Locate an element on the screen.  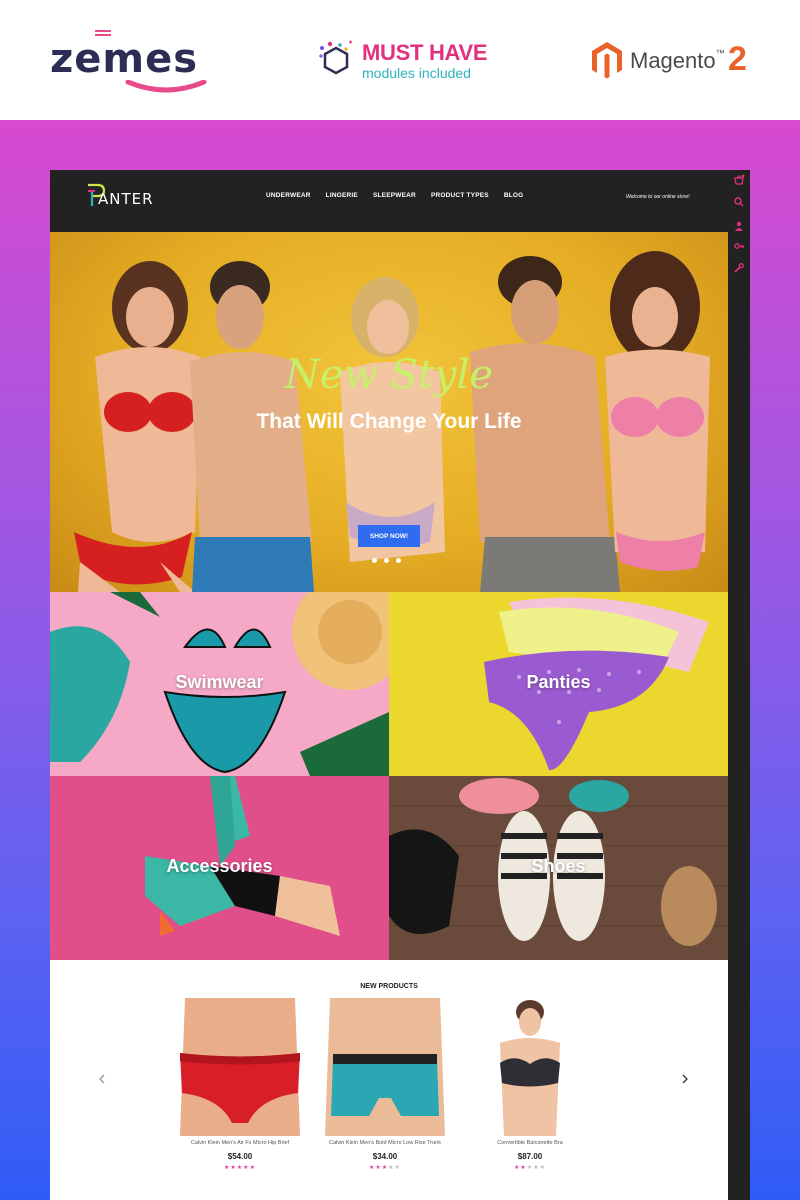
search-icon is located at coordinates (739, 202).